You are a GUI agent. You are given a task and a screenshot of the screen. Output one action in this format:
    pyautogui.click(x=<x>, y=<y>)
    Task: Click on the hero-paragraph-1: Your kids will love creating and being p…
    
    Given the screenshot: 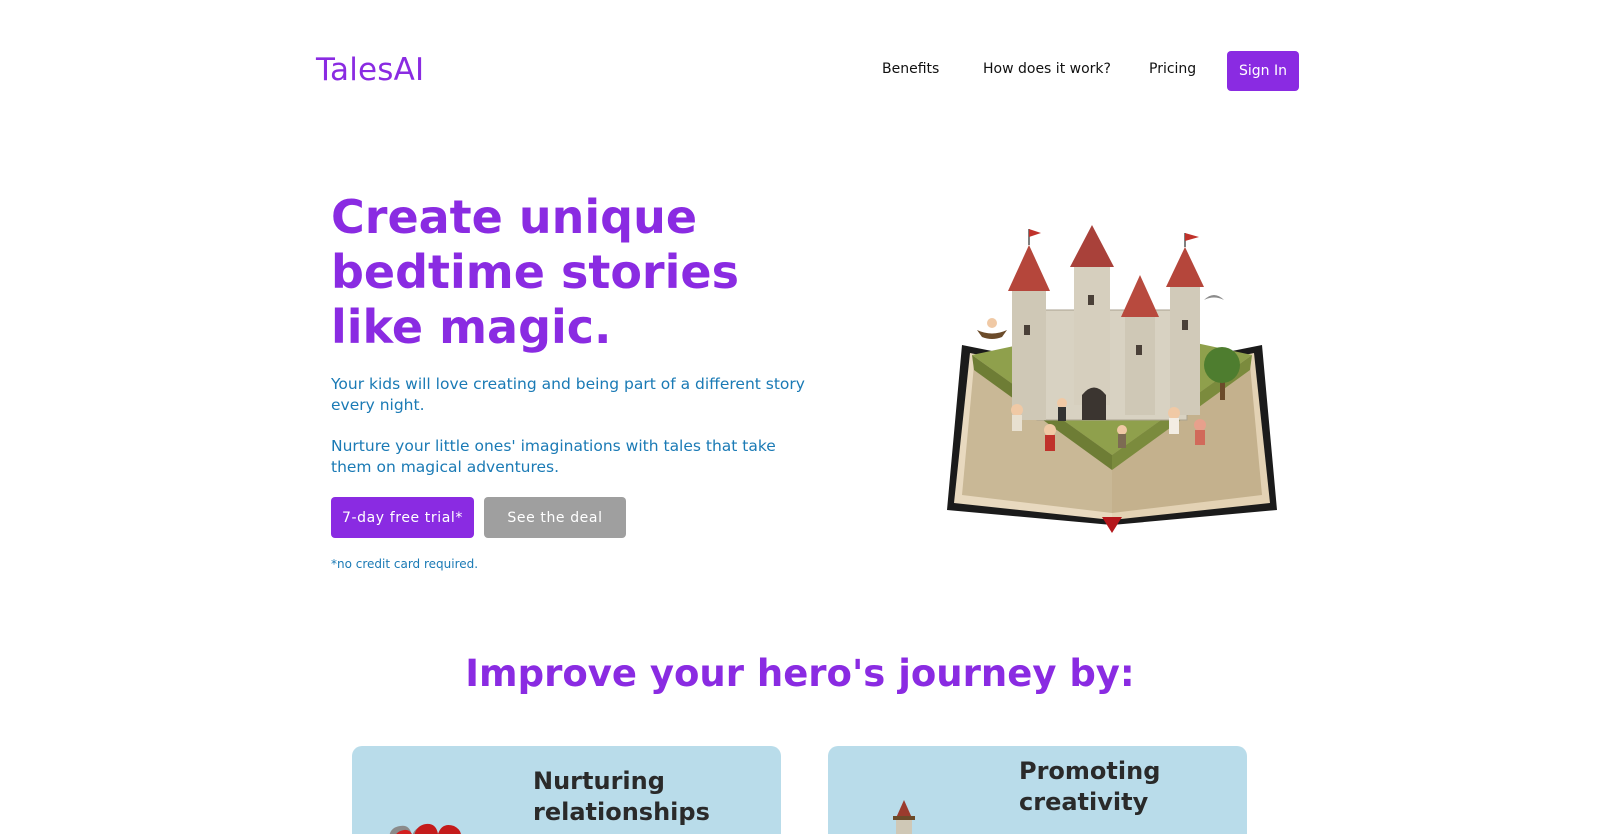 What is the action you would take?
    pyautogui.click(x=568, y=394)
    